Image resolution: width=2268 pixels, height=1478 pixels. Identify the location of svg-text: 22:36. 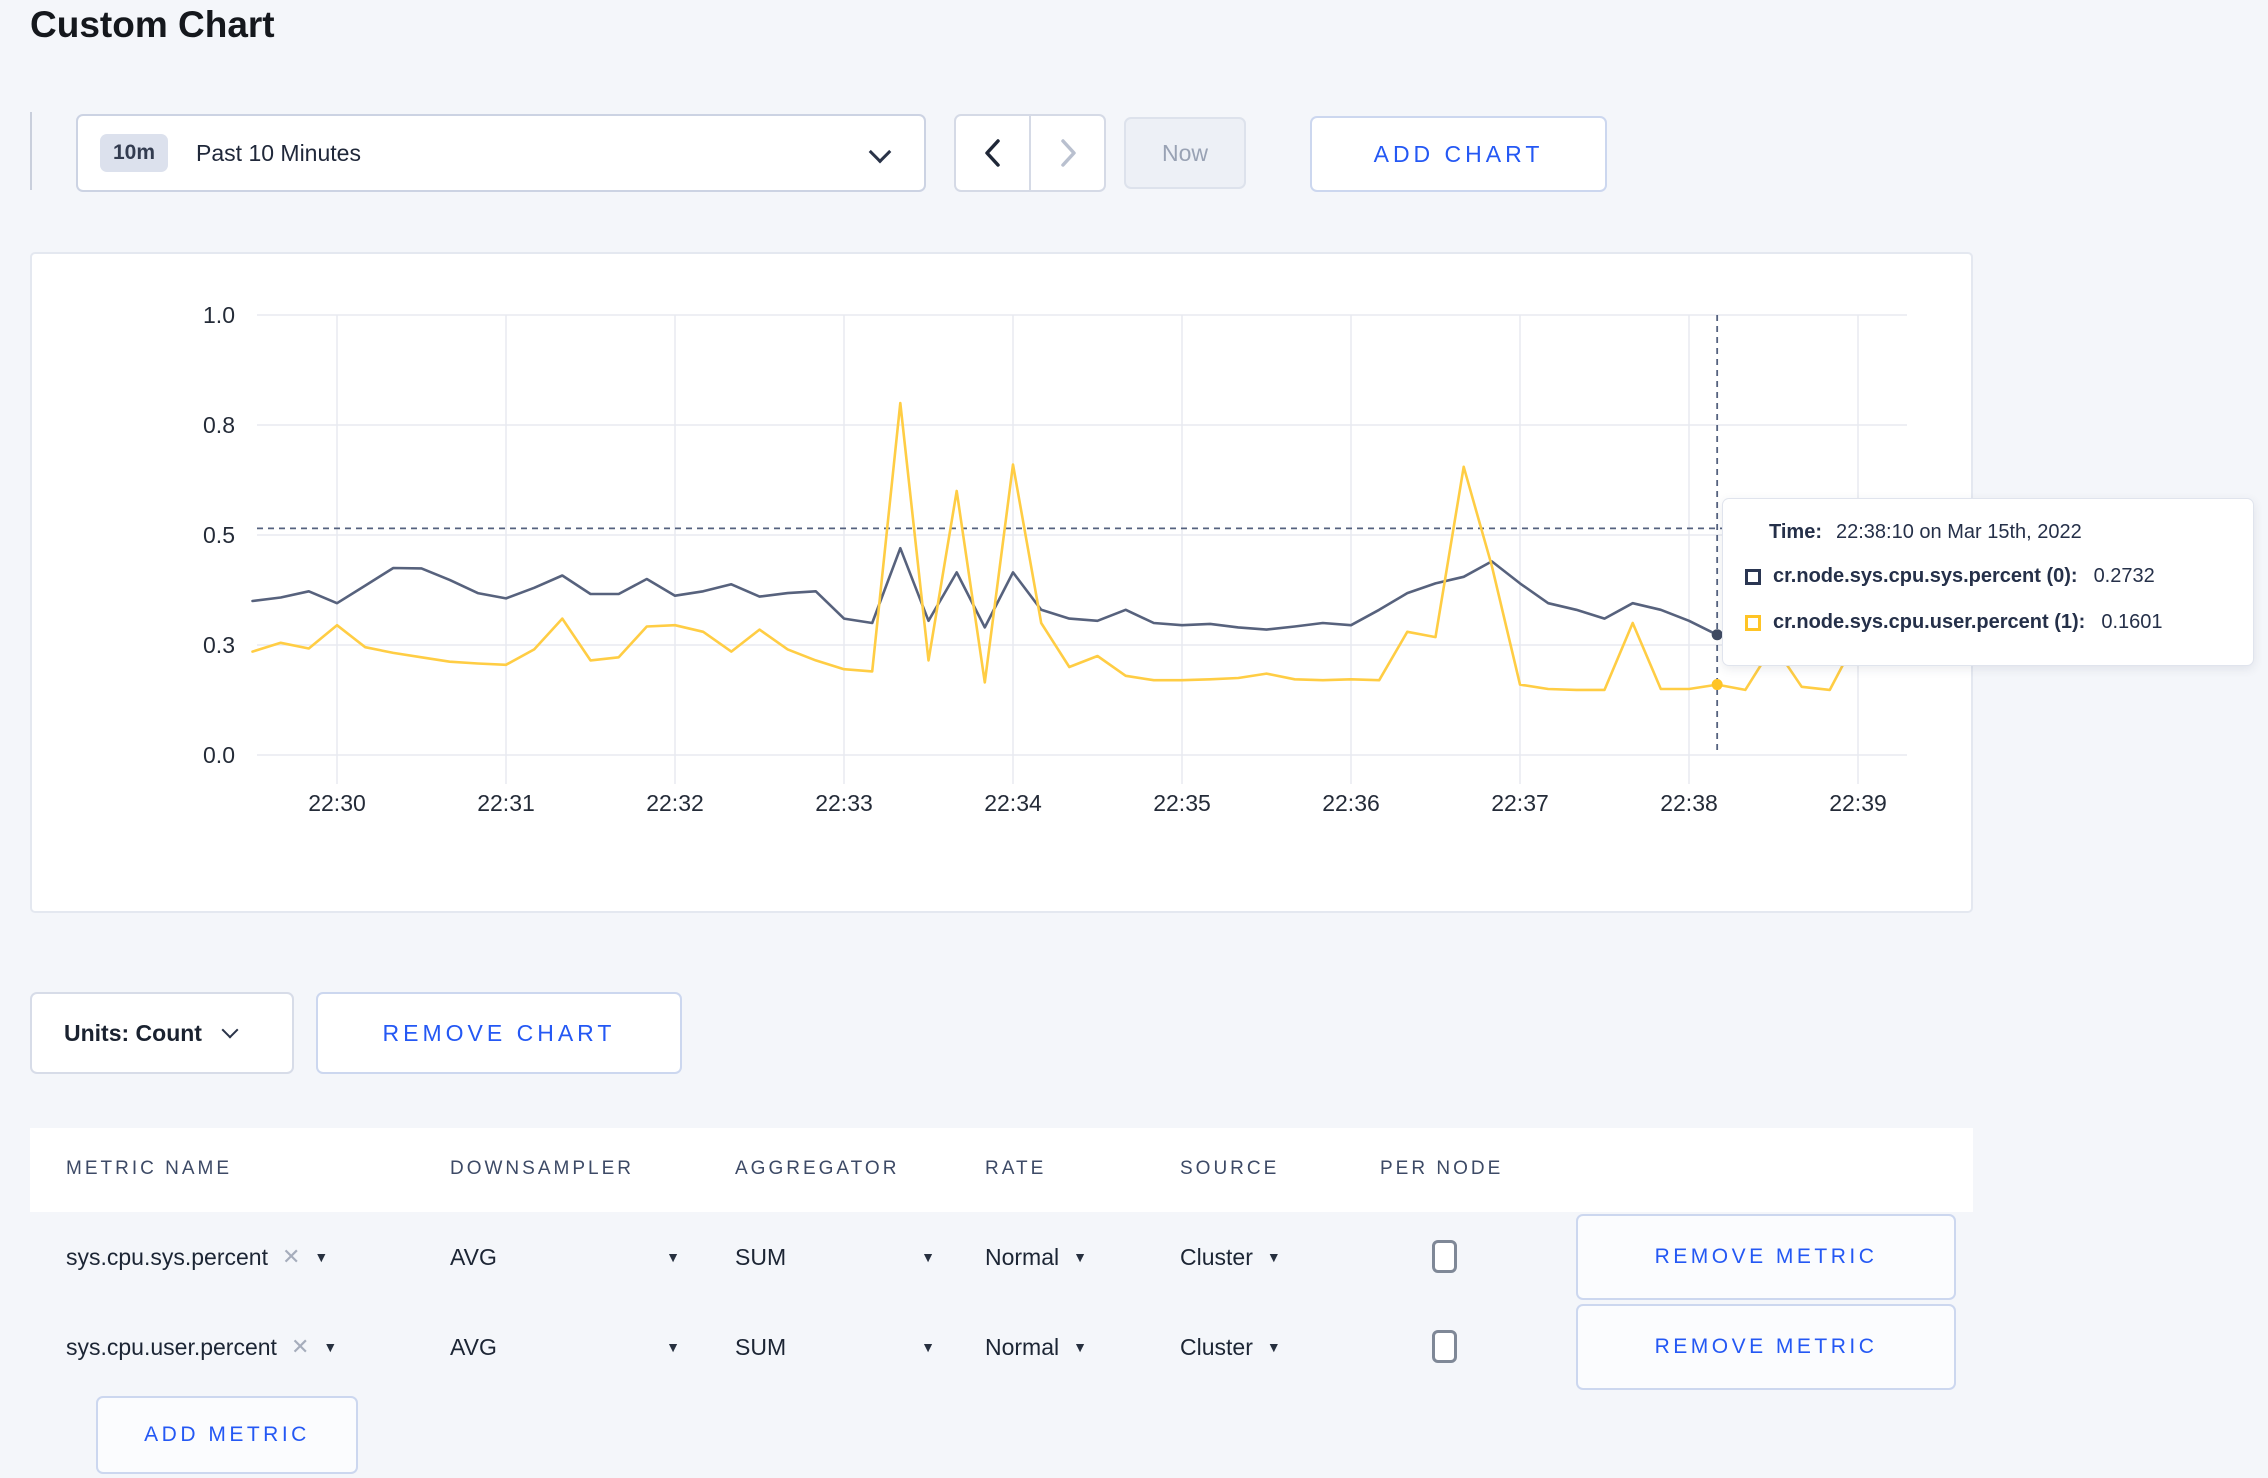
(1351, 803).